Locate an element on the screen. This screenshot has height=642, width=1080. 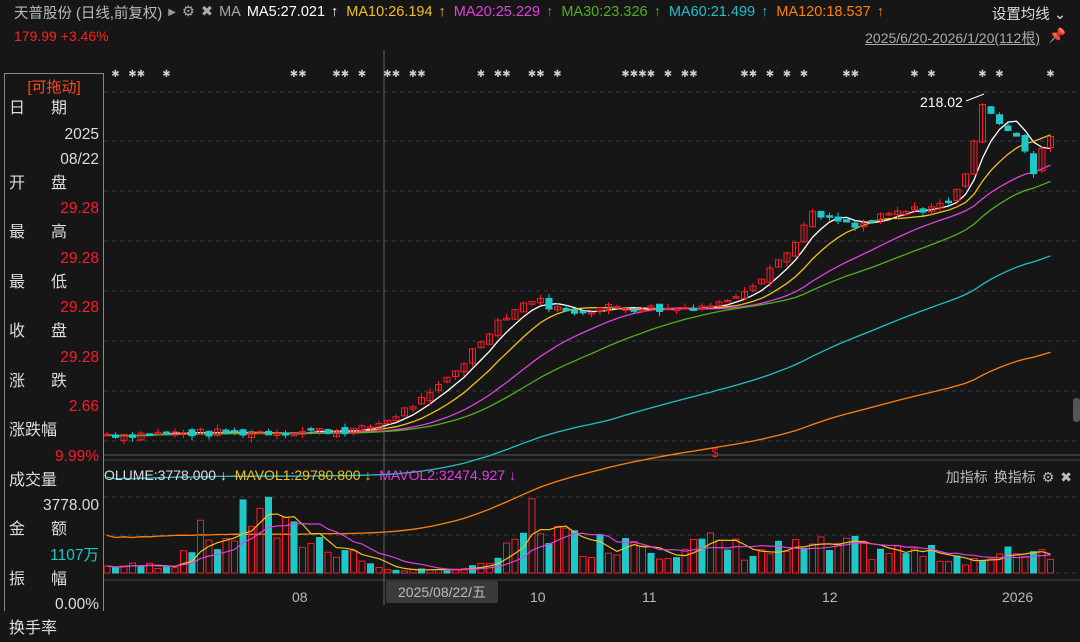
amount-value: 1107万 is located at coordinates (74, 555).